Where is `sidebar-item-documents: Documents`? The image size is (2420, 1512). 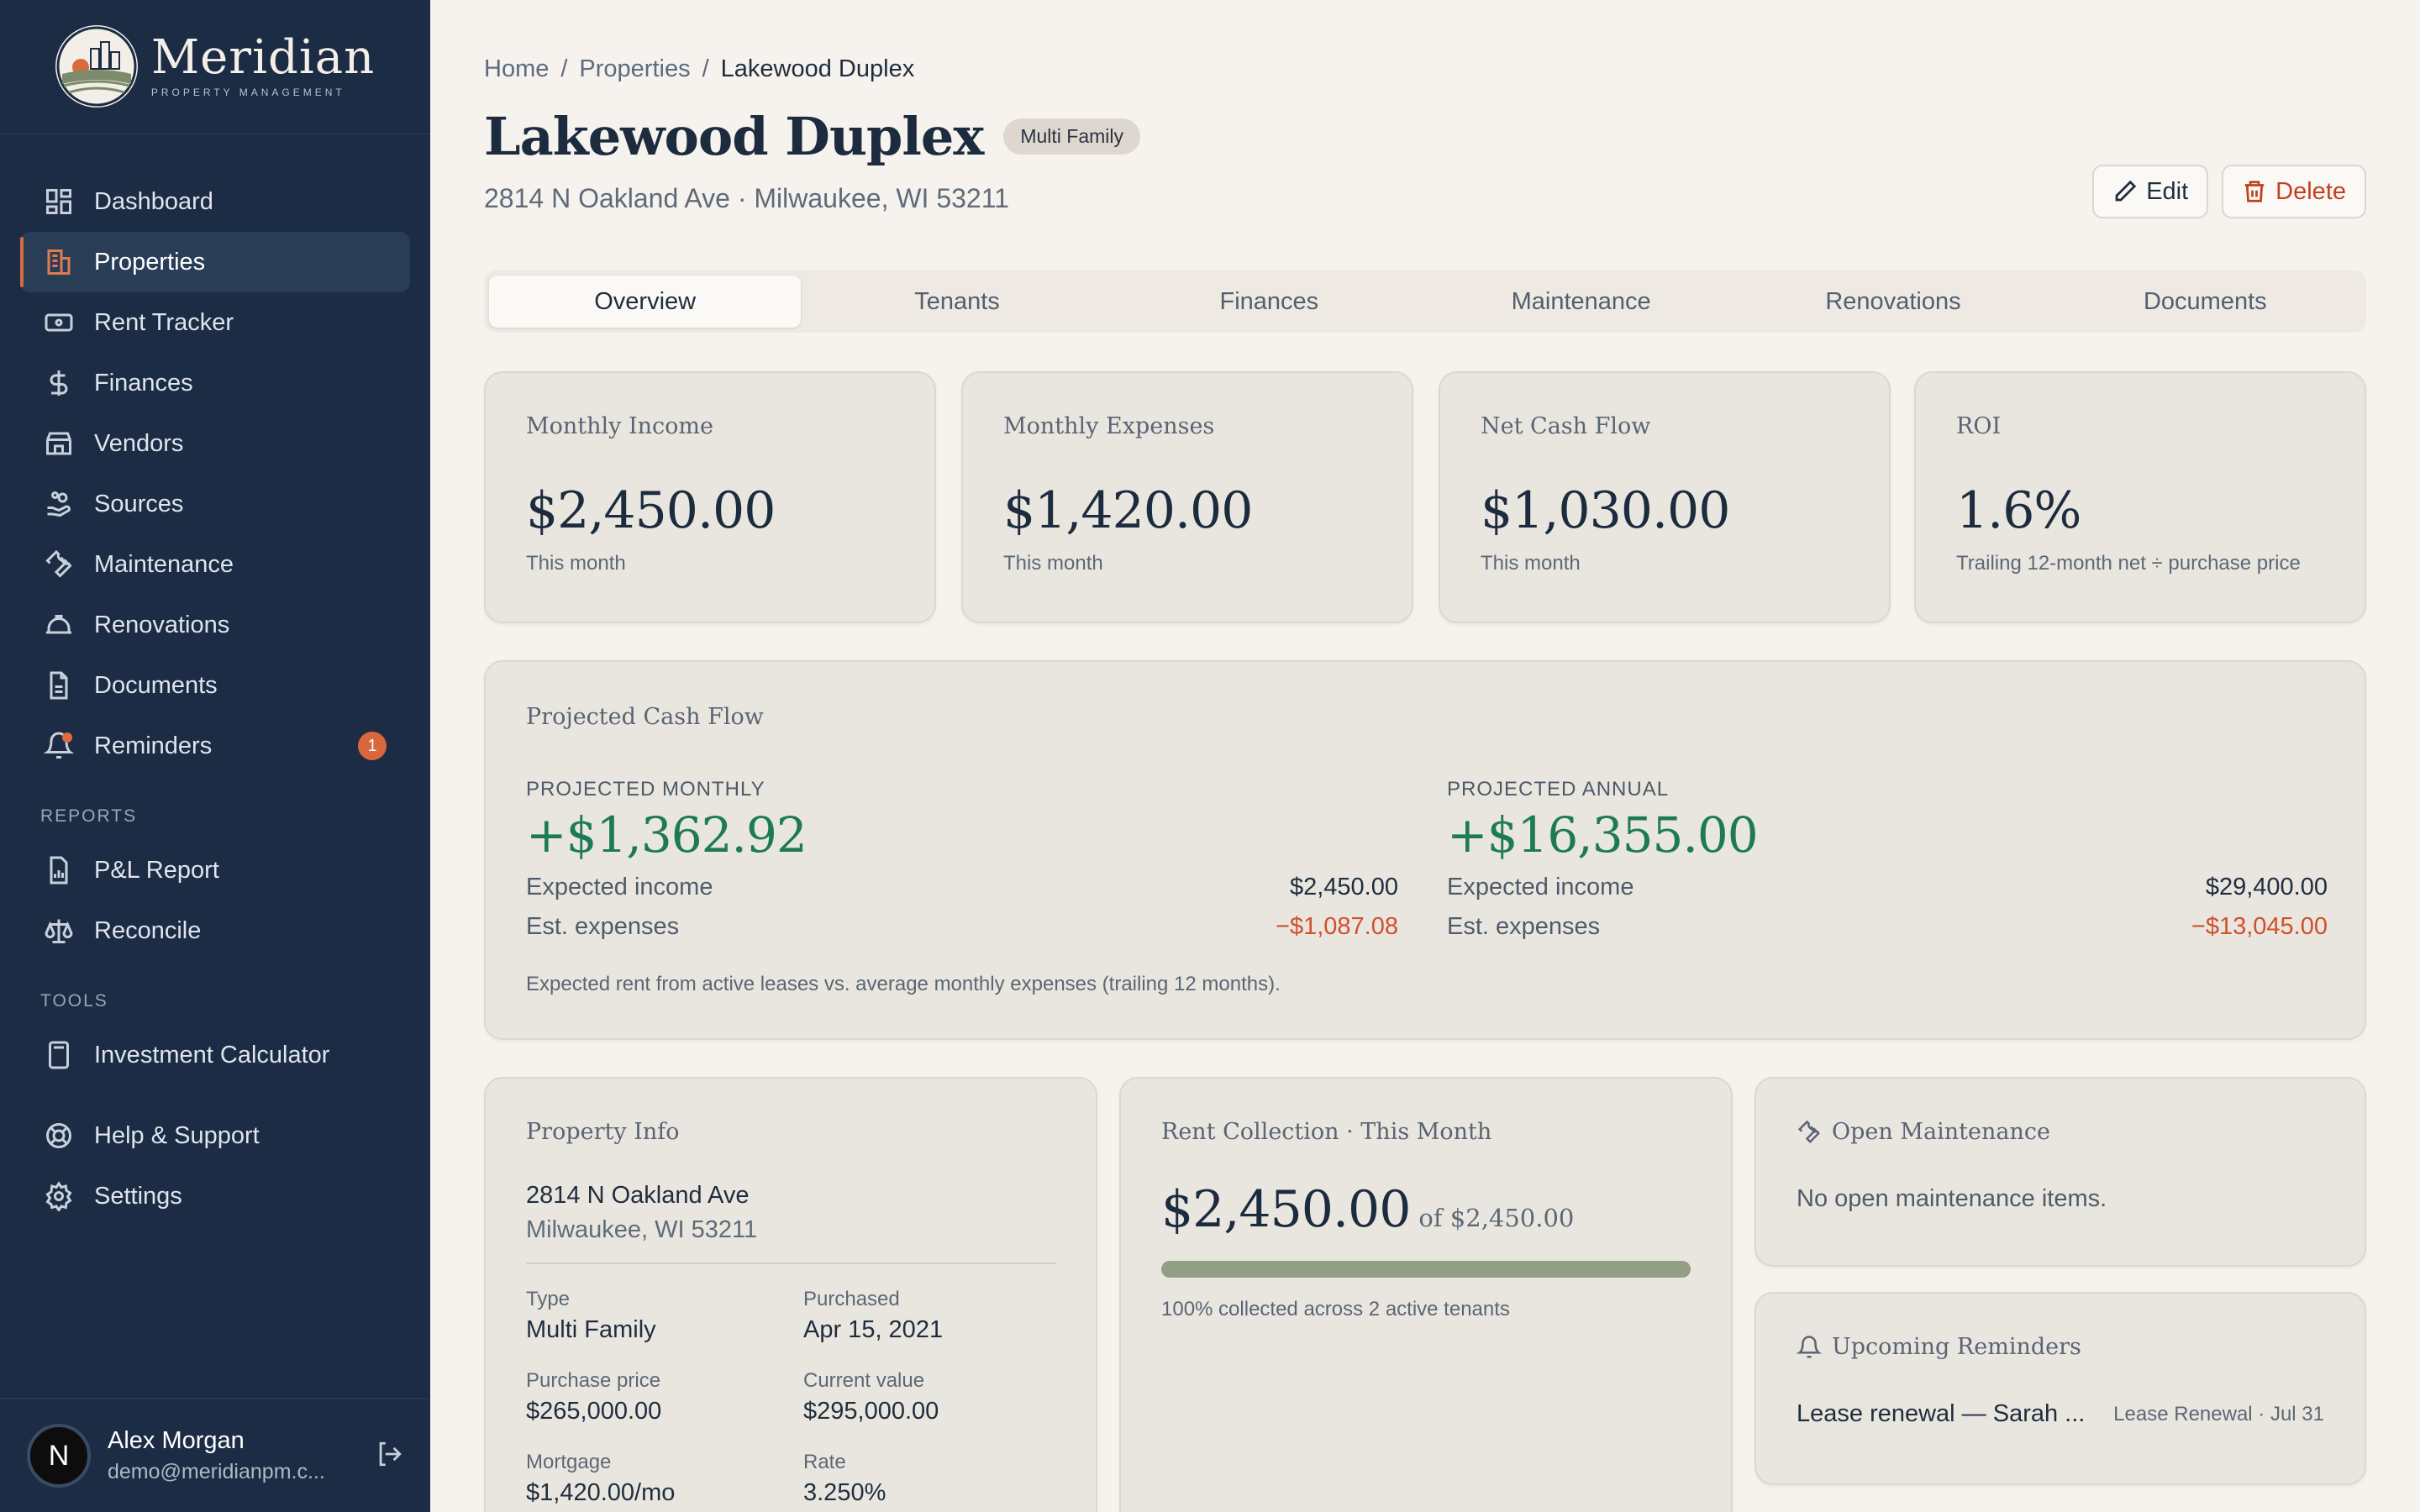
sidebar-item-documents: Documents is located at coordinates (215, 685).